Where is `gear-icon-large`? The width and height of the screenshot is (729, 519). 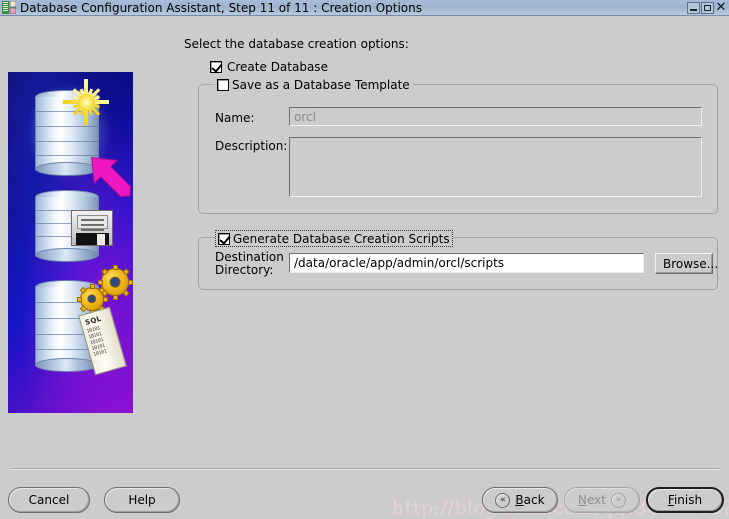
gear-icon-large is located at coordinates (115, 282).